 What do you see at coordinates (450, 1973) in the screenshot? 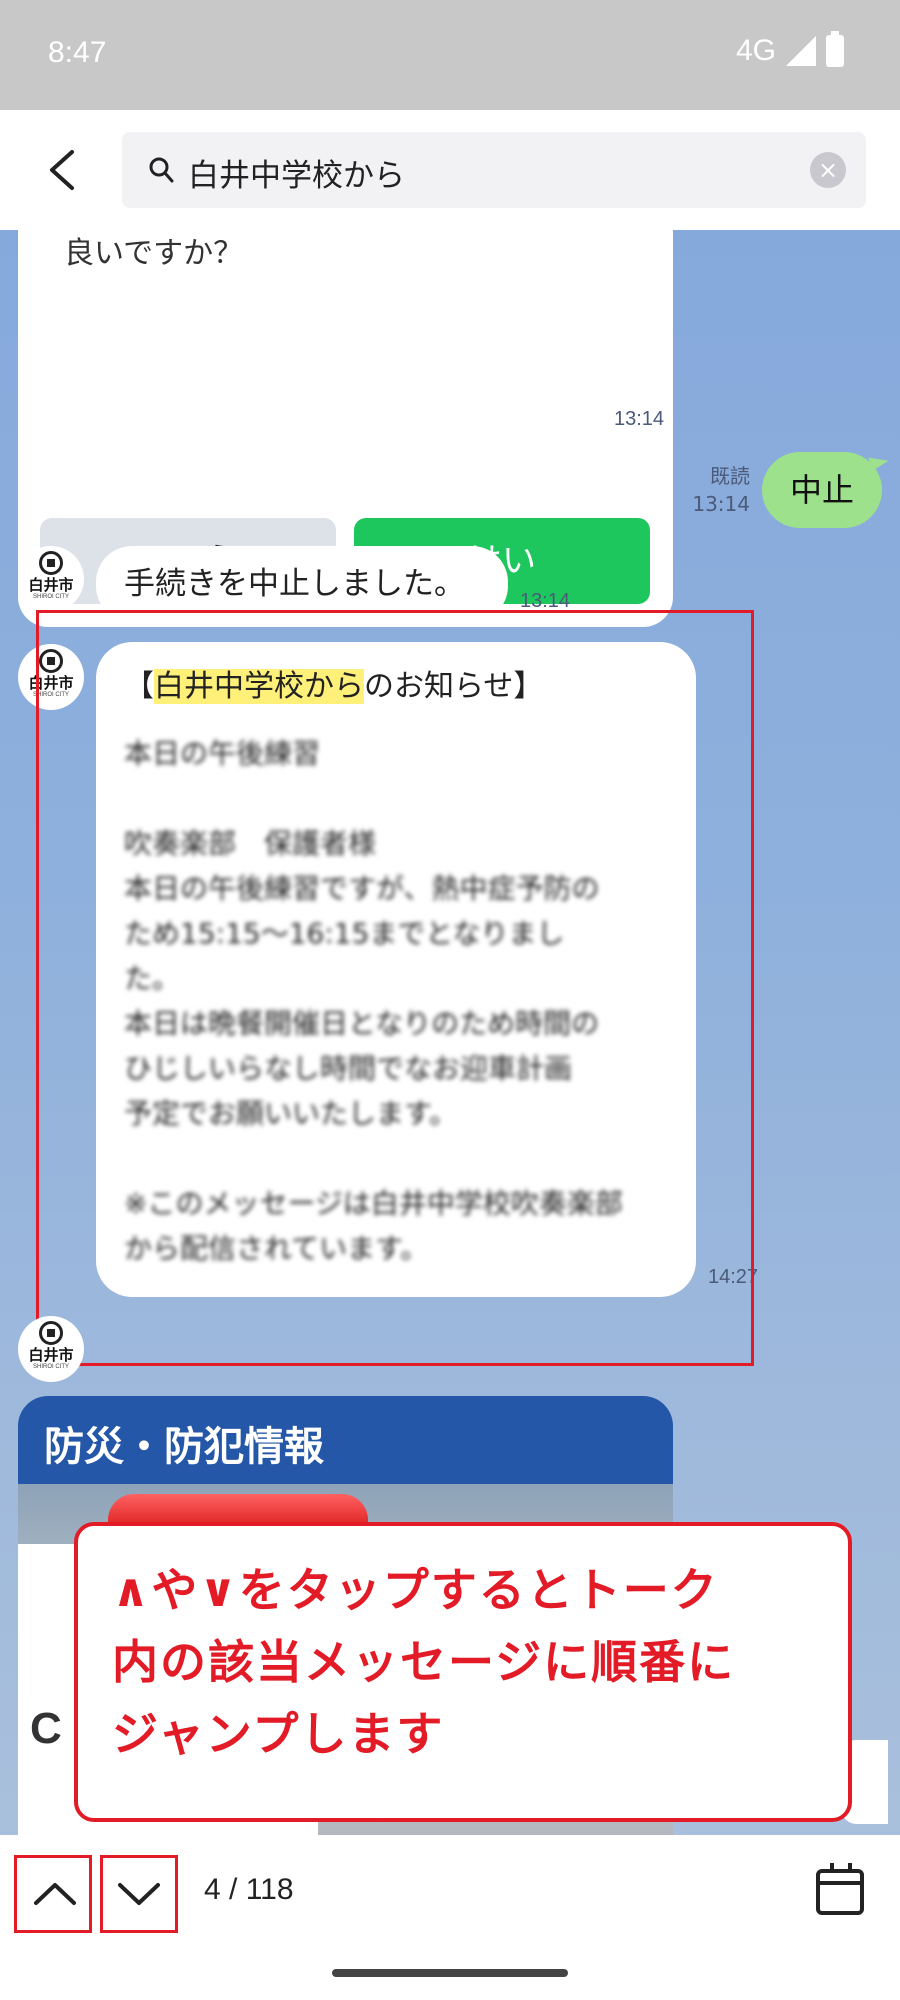
I see `home-indicator` at bounding box center [450, 1973].